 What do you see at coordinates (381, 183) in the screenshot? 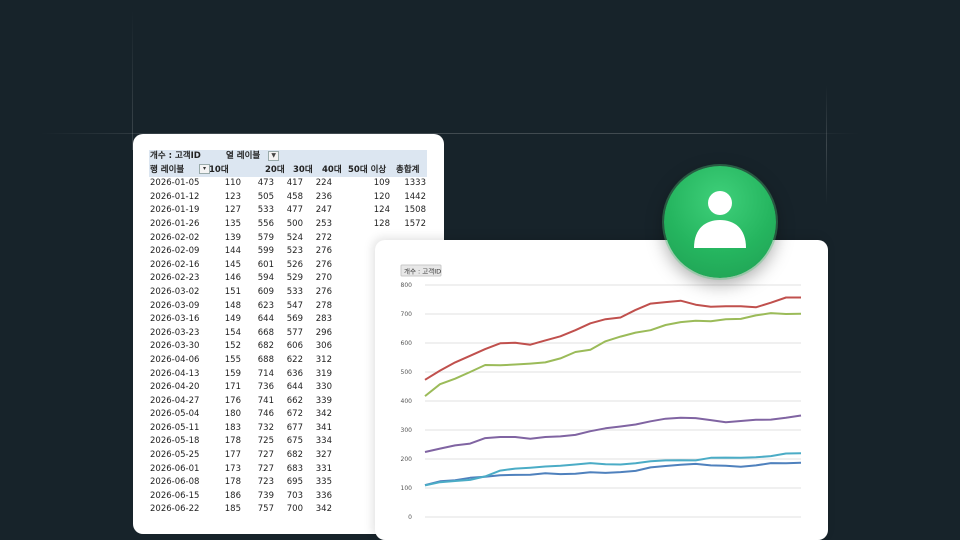
I see `value-cell: 109` at bounding box center [381, 183].